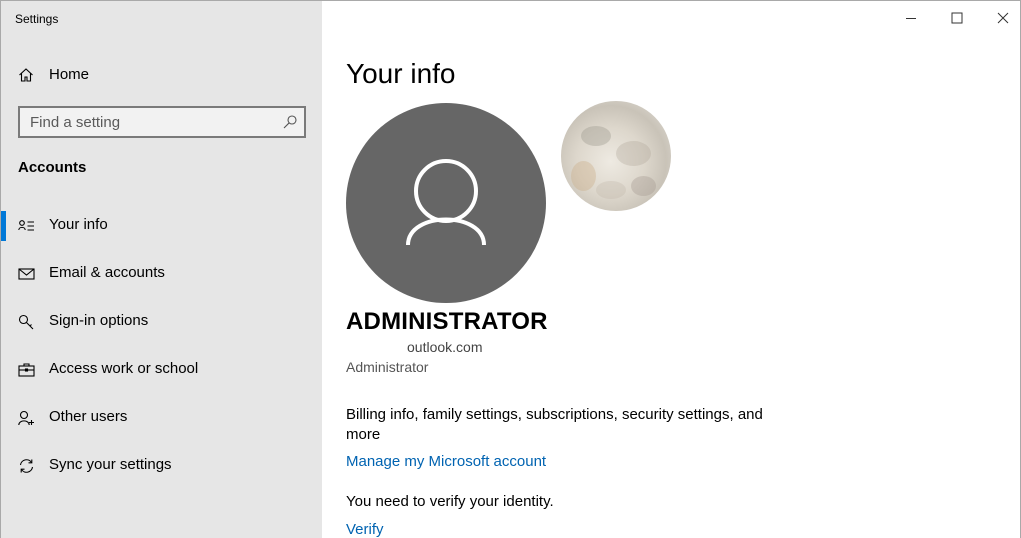  I want to click on mail-icon, so click(26, 274).